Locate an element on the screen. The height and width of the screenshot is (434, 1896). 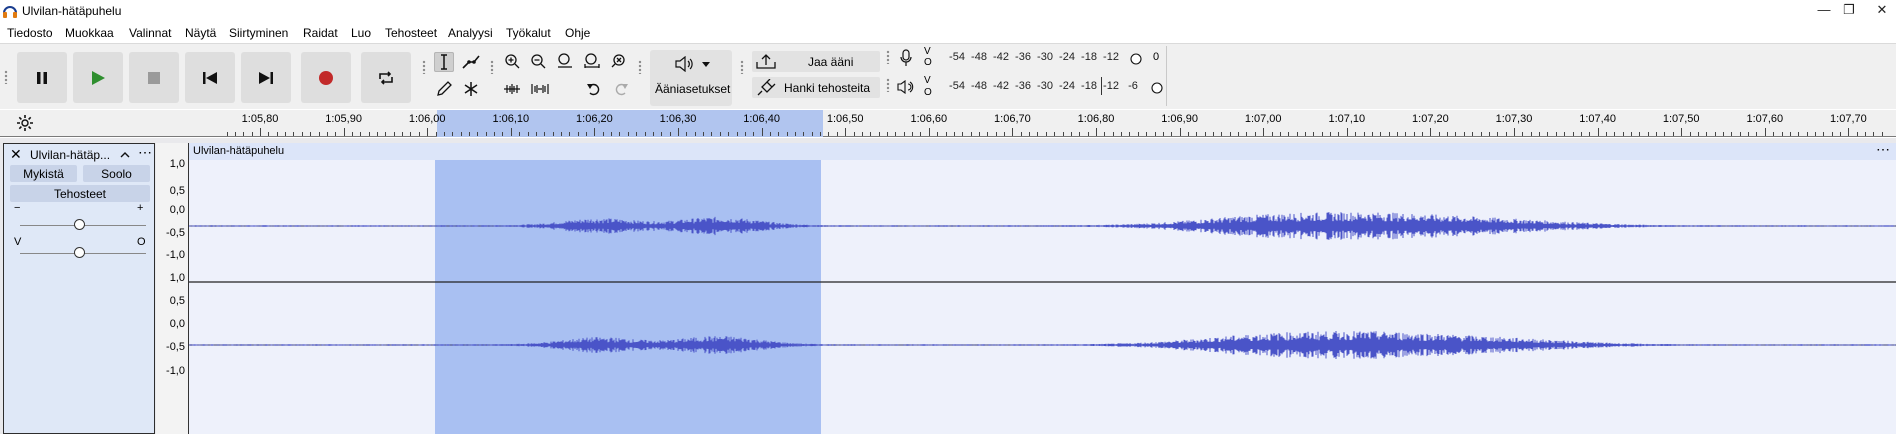
gain-slider-knob is located at coordinates (79, 224).